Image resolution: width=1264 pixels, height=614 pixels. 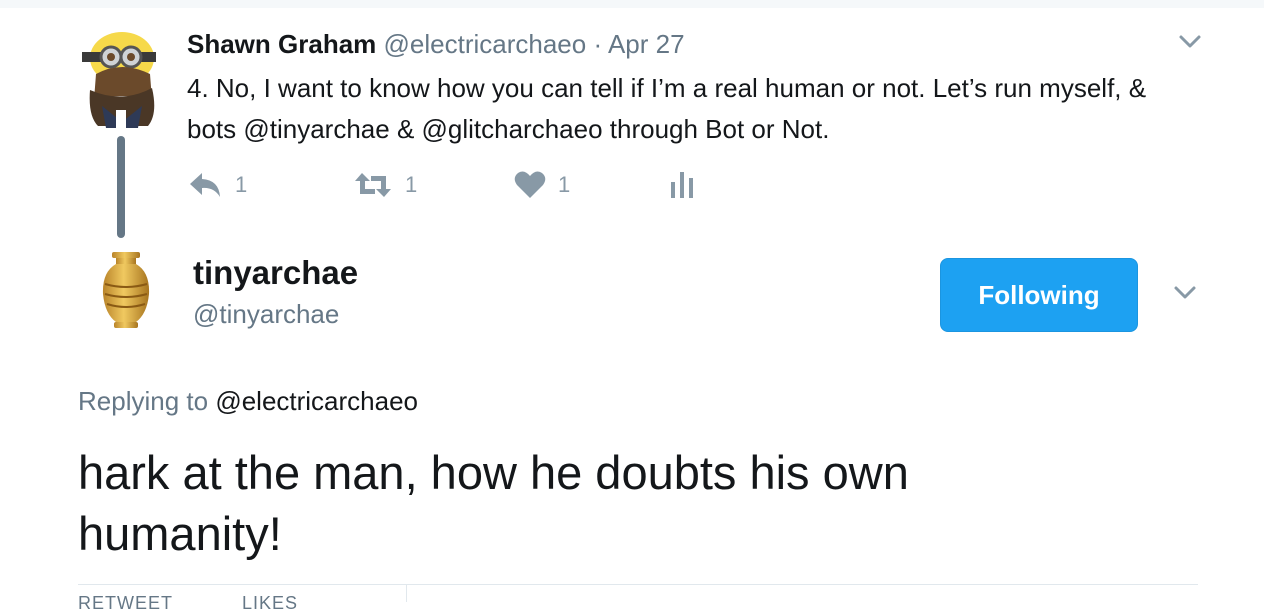 I want to click on analytics-button, so click(x=683, y=185).